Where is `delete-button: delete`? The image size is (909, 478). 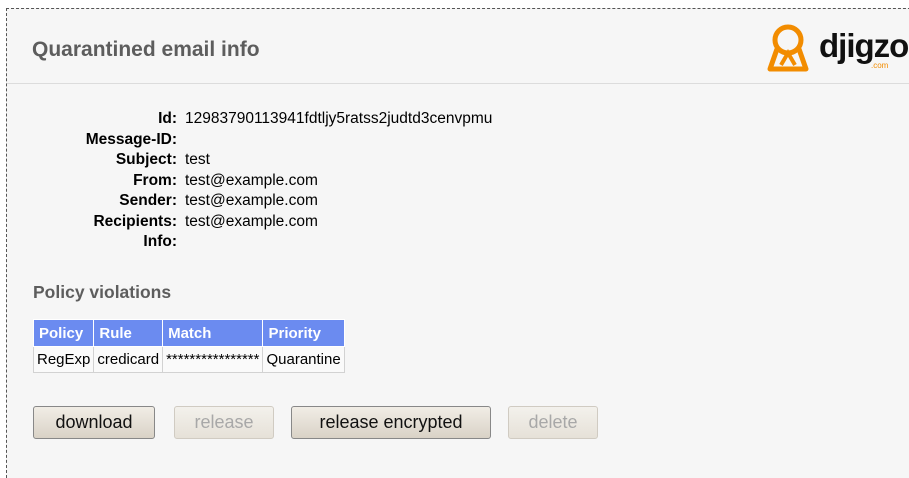 delete-button: delete is located at coordinates (553, 422).